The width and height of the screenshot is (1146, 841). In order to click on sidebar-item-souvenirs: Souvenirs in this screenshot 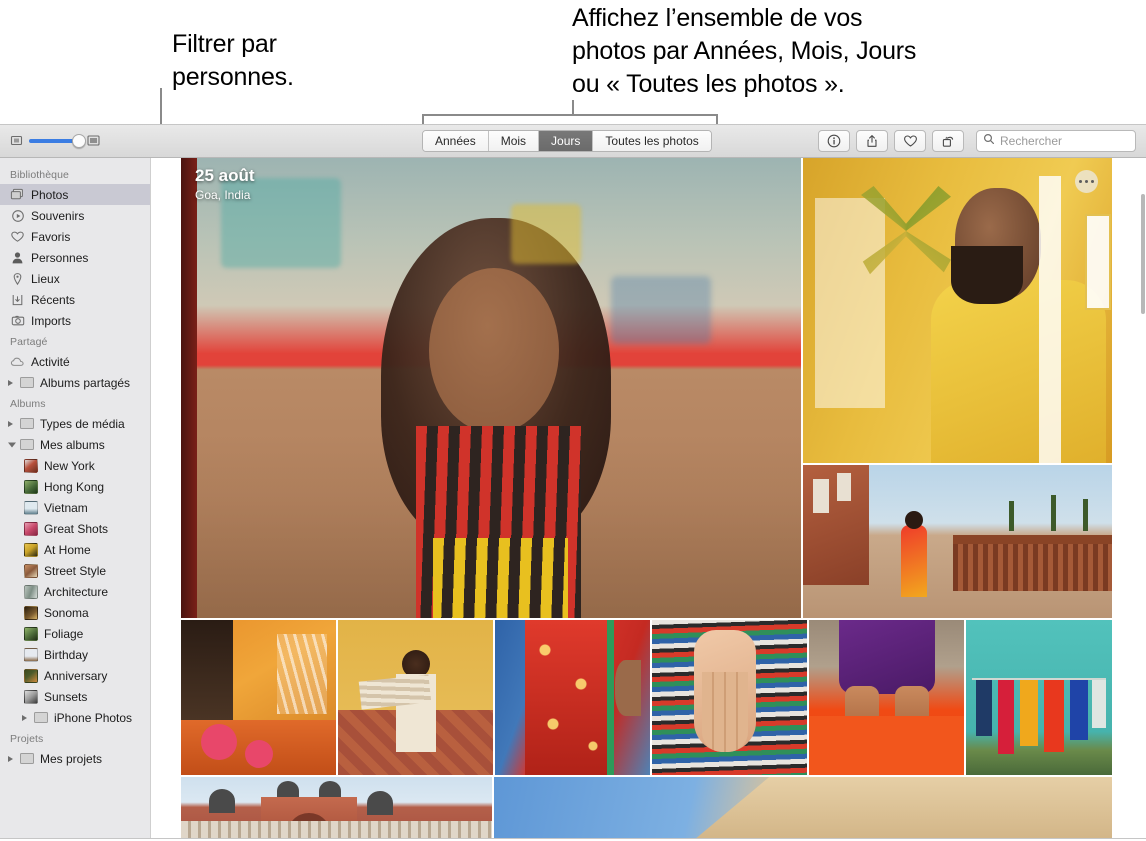, I will do `click(75, 215)`.